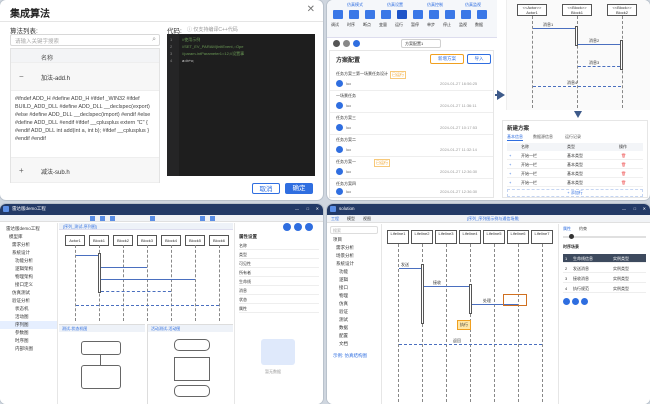 Image resolution: width=650 pixels, height=404 pixels. I want to click on tab-properties: 属性, so click(567, 229).